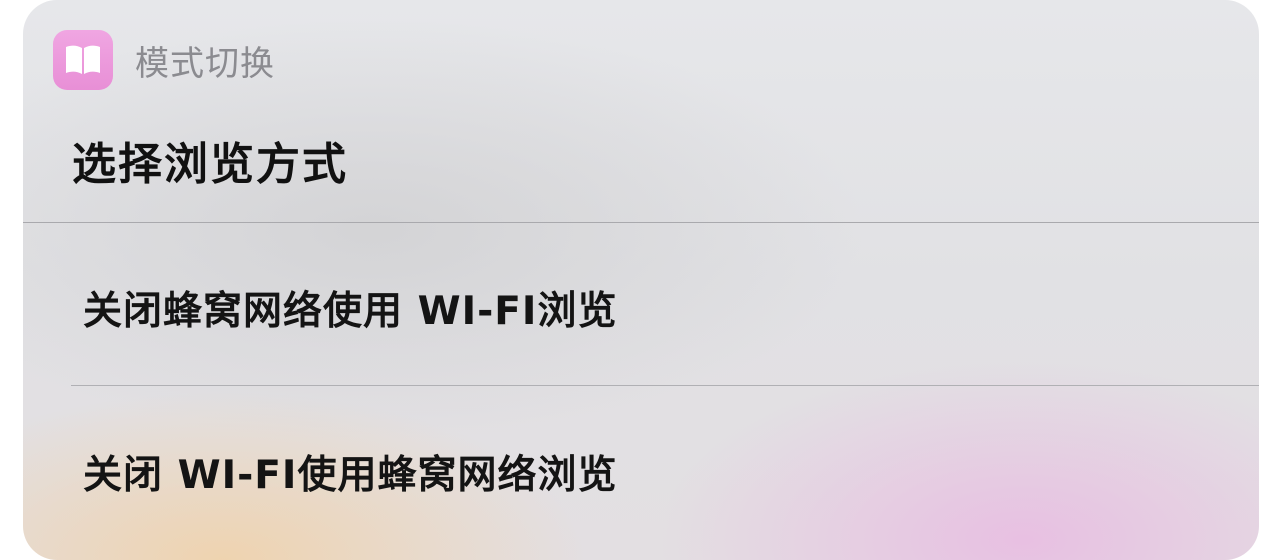 The height and width of the screenshot is (560, 1282). I want to click on app-name: 模式切换, so click(205, 63).